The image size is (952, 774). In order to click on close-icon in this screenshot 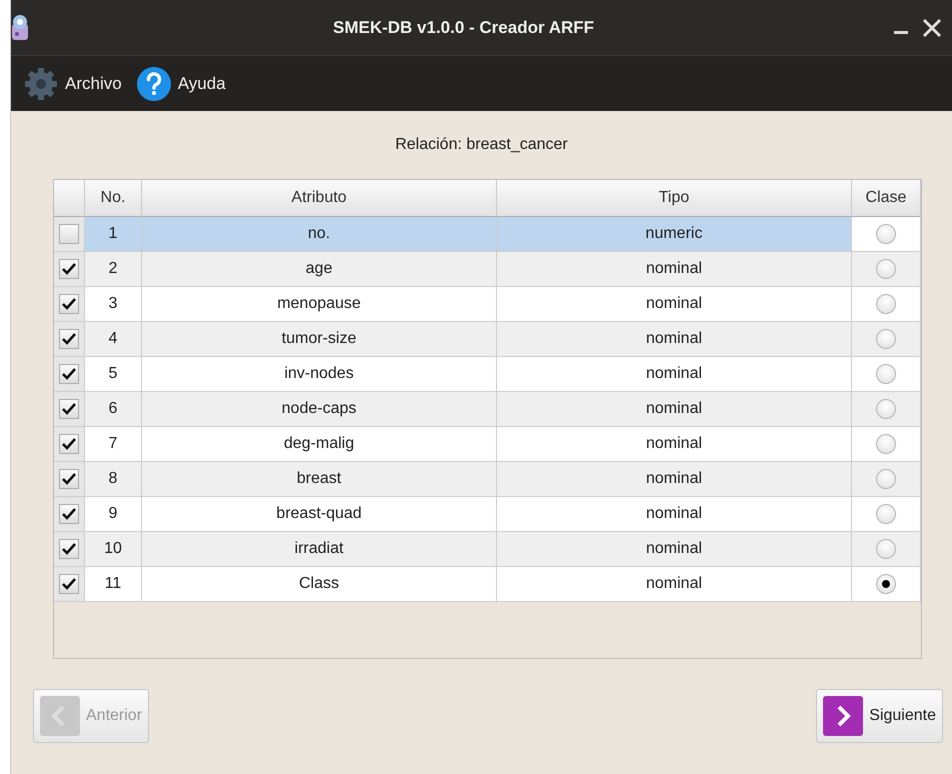, I will do `click(932, 28)`.